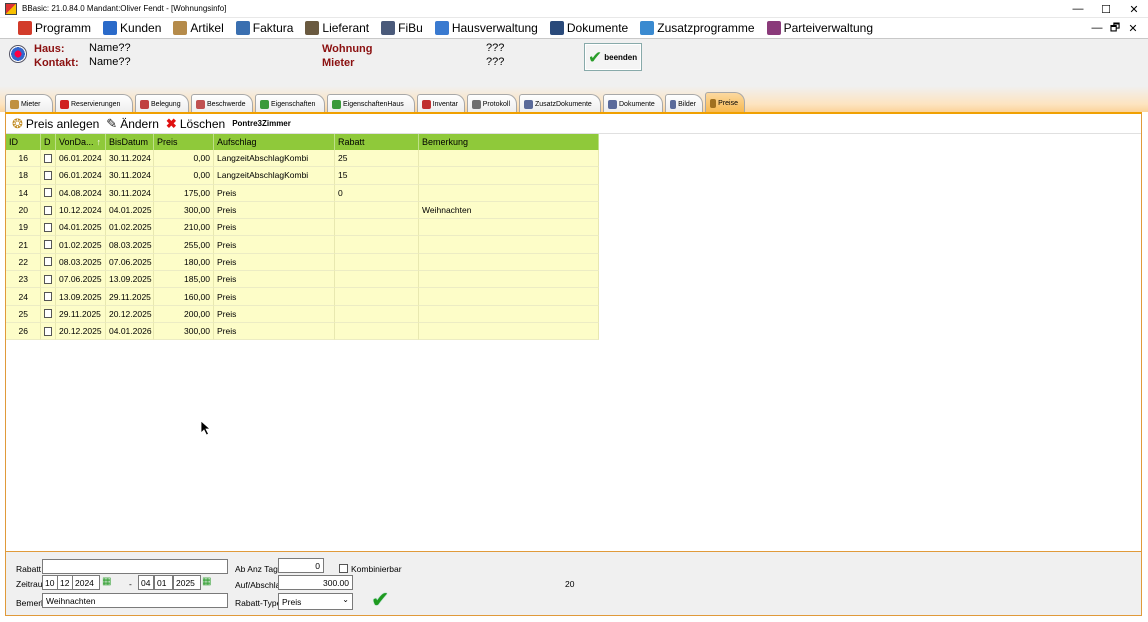  Describe the element at coordinates (371, 103) in the screenshot. I see `tab-eigenschaftenhaus: EigenschaftenHaus` at that location.